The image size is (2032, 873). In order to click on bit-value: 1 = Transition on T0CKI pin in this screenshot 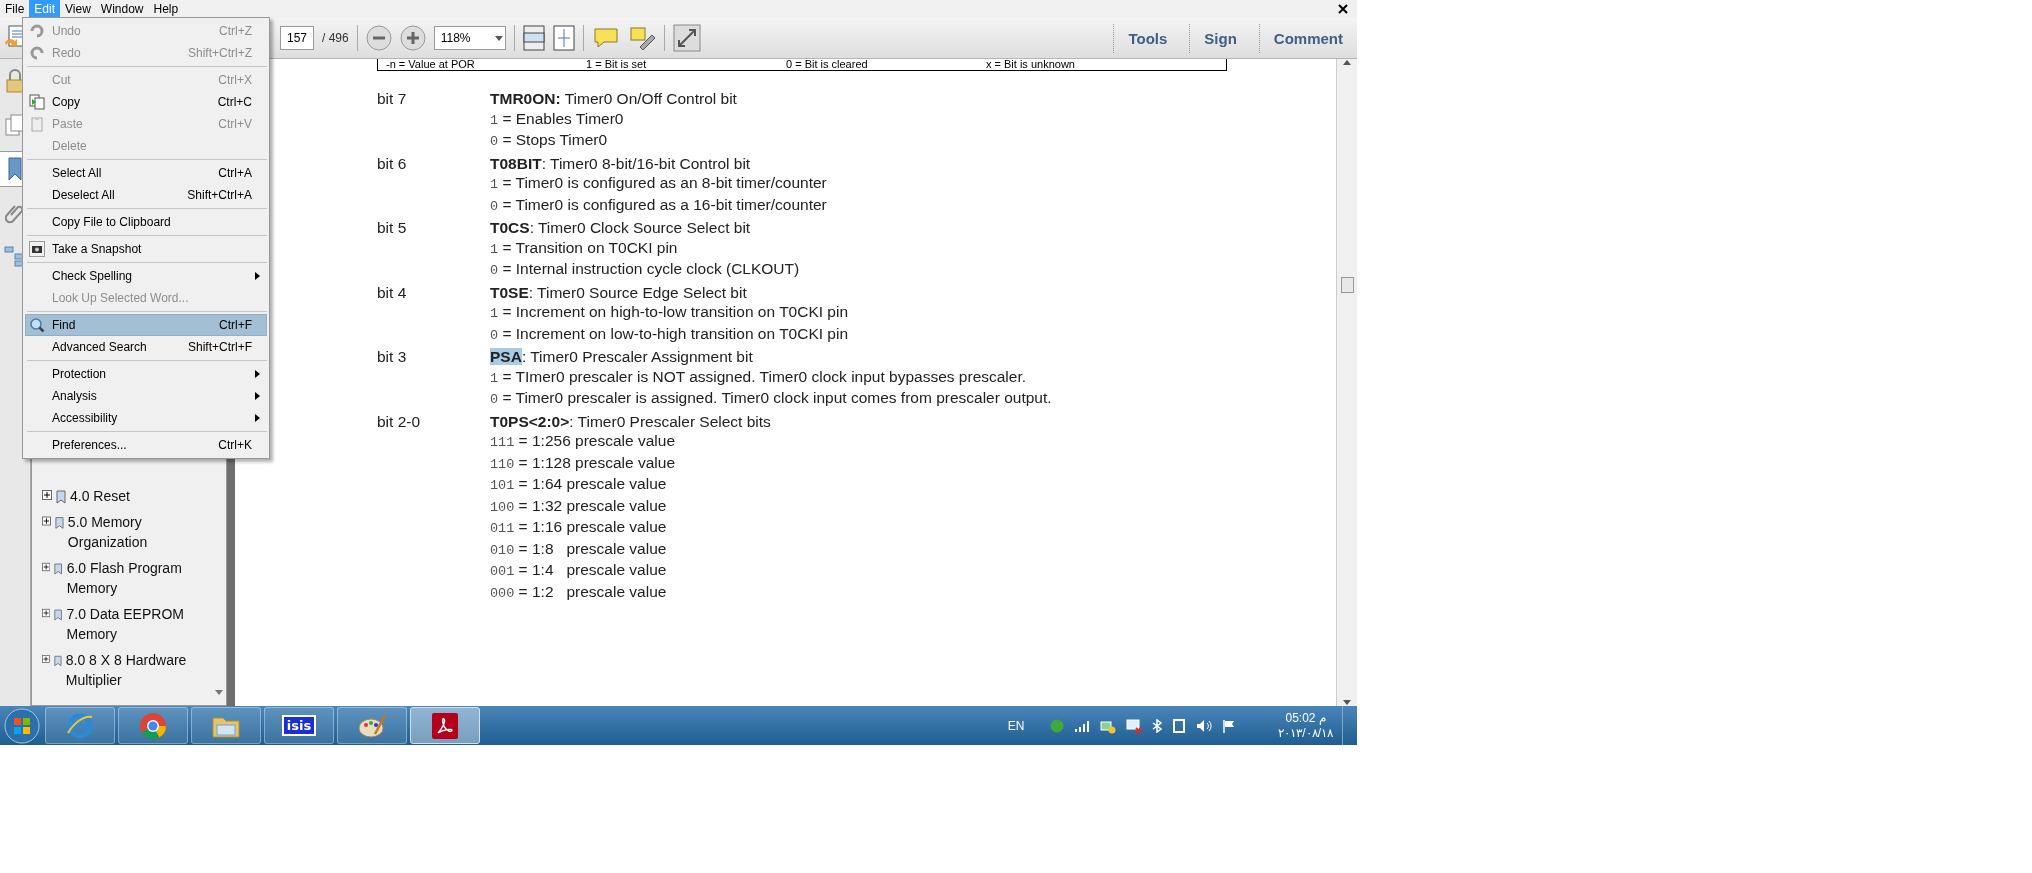, I will do `click(584, 248)`.